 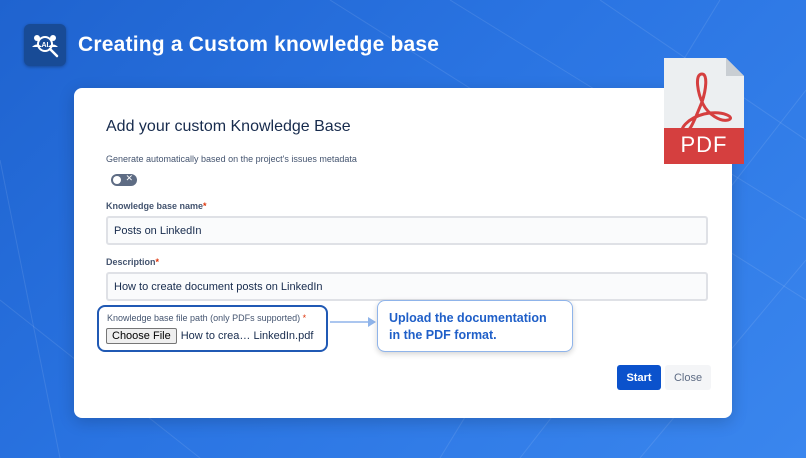 What do you see at coordinates (259, 44) in the screenshot?
I see `banner-title: Creating a Custom knowledge base` at bounding box center [259, 44].